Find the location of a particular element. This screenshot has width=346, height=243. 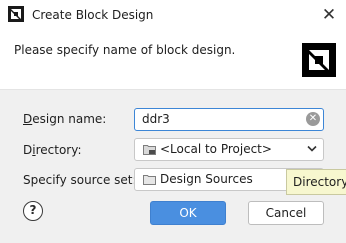

directory-tooltip: Directory is located at coordinates (316, 182).